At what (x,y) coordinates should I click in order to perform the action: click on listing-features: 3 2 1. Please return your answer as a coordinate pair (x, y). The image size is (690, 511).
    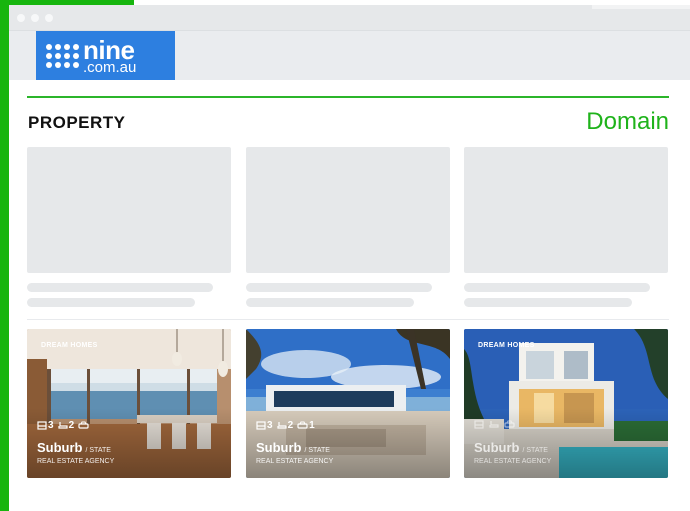
    Looking at the image, I should click on (285, 425).